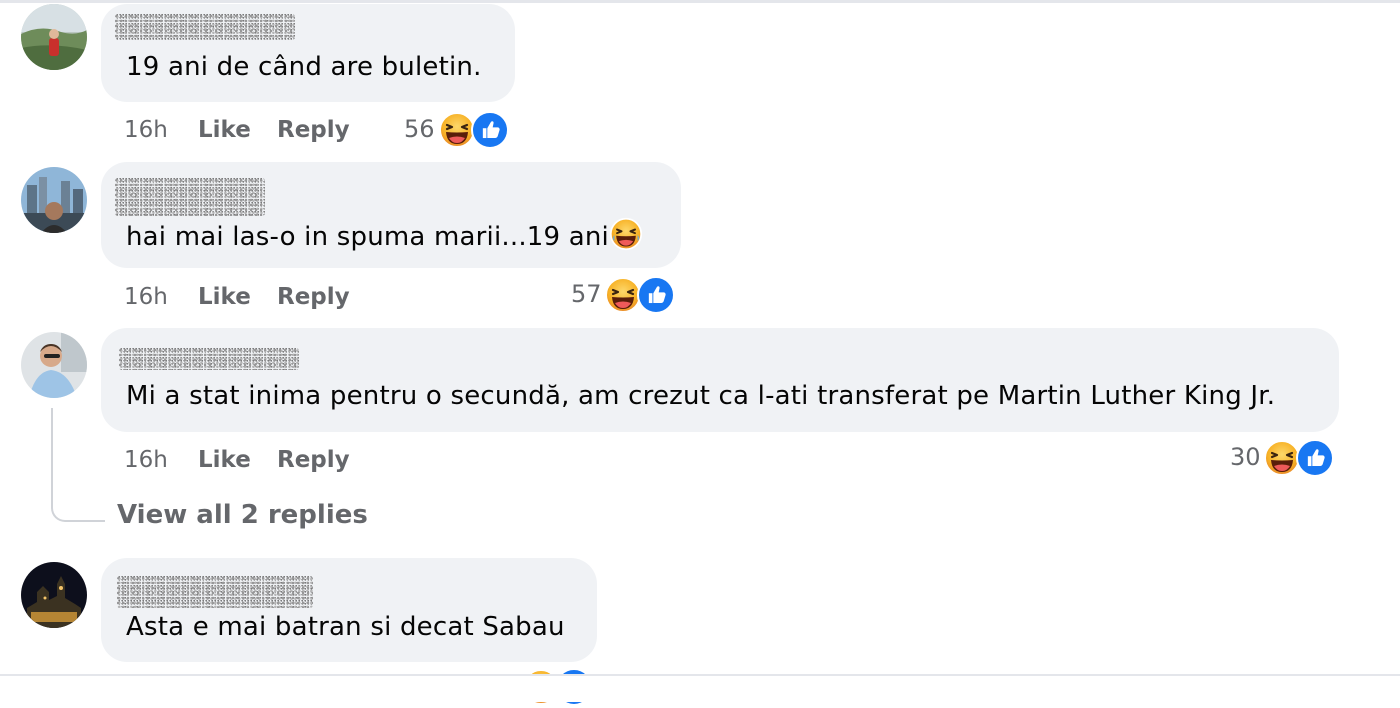 Image resolution: width=1400 pixels, height=708 pixels. What do you see at coordinates (700, 689) in the screenshot?
I see `scroll-clip-area` at bounding box center [700, 689].